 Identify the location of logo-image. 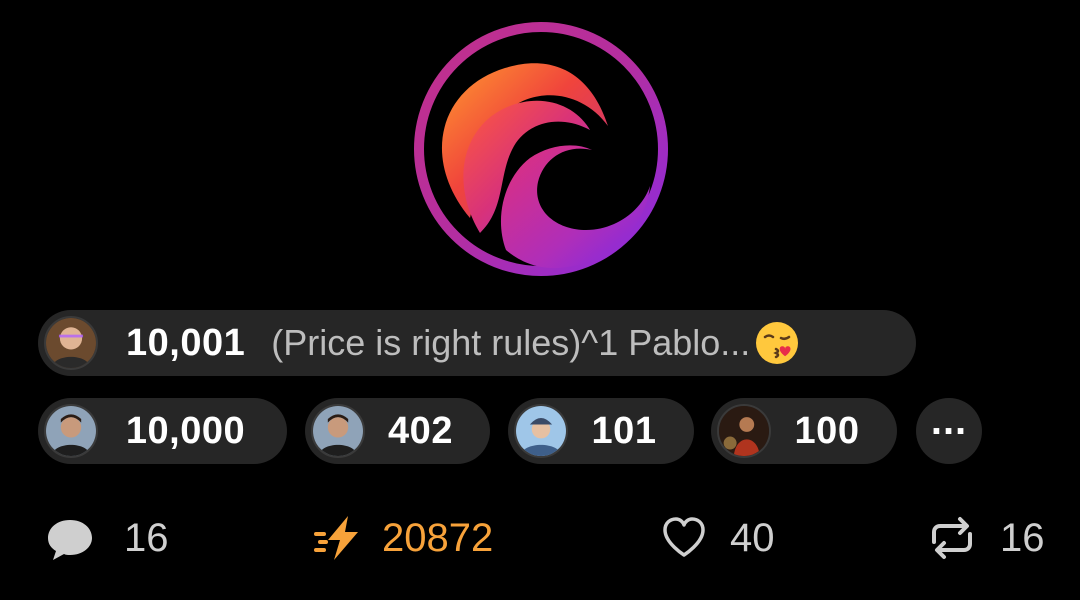
(541, 149).